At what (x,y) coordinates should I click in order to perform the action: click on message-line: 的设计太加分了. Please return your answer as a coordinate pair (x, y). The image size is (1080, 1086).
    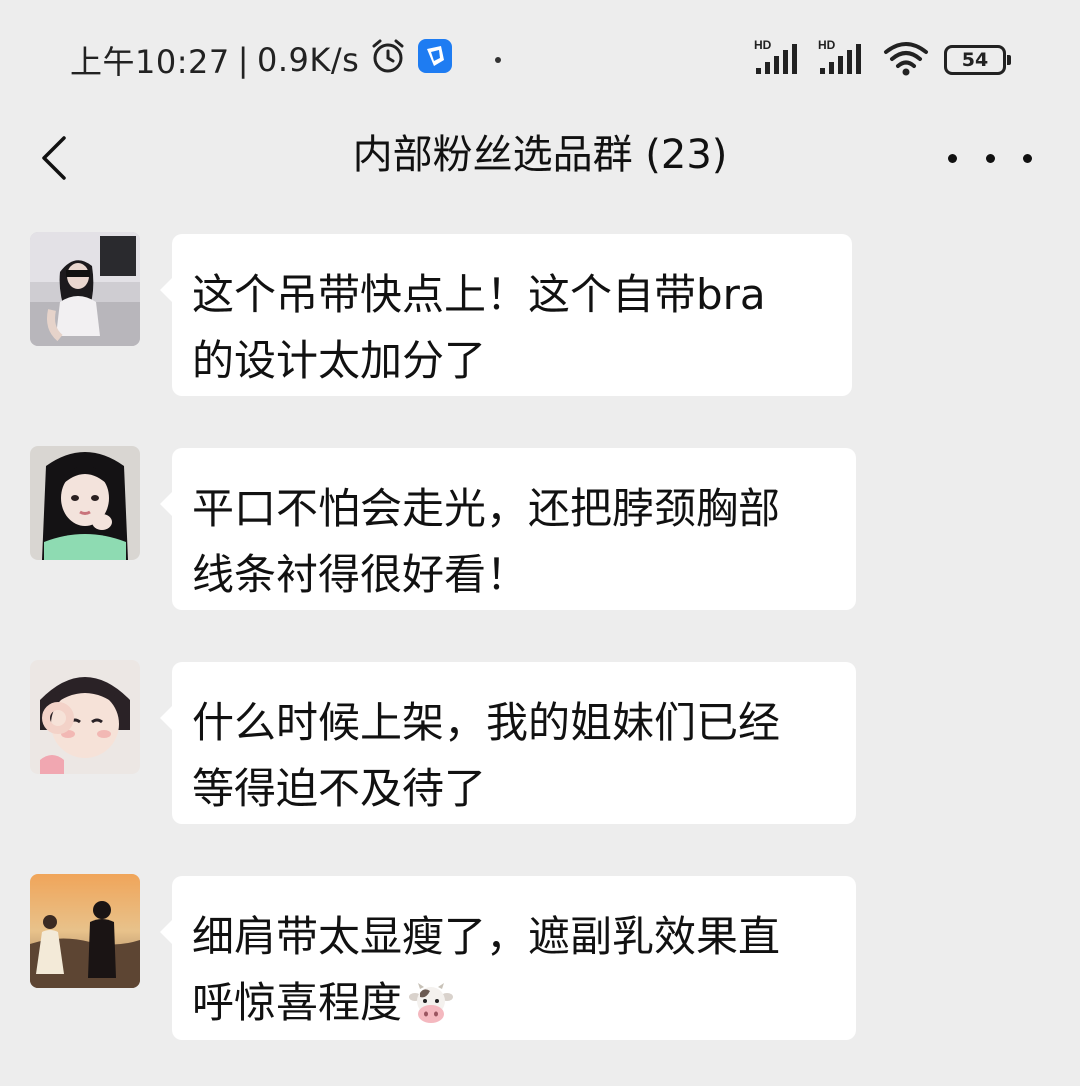
    Looking at the image, I should click on (339, 360).